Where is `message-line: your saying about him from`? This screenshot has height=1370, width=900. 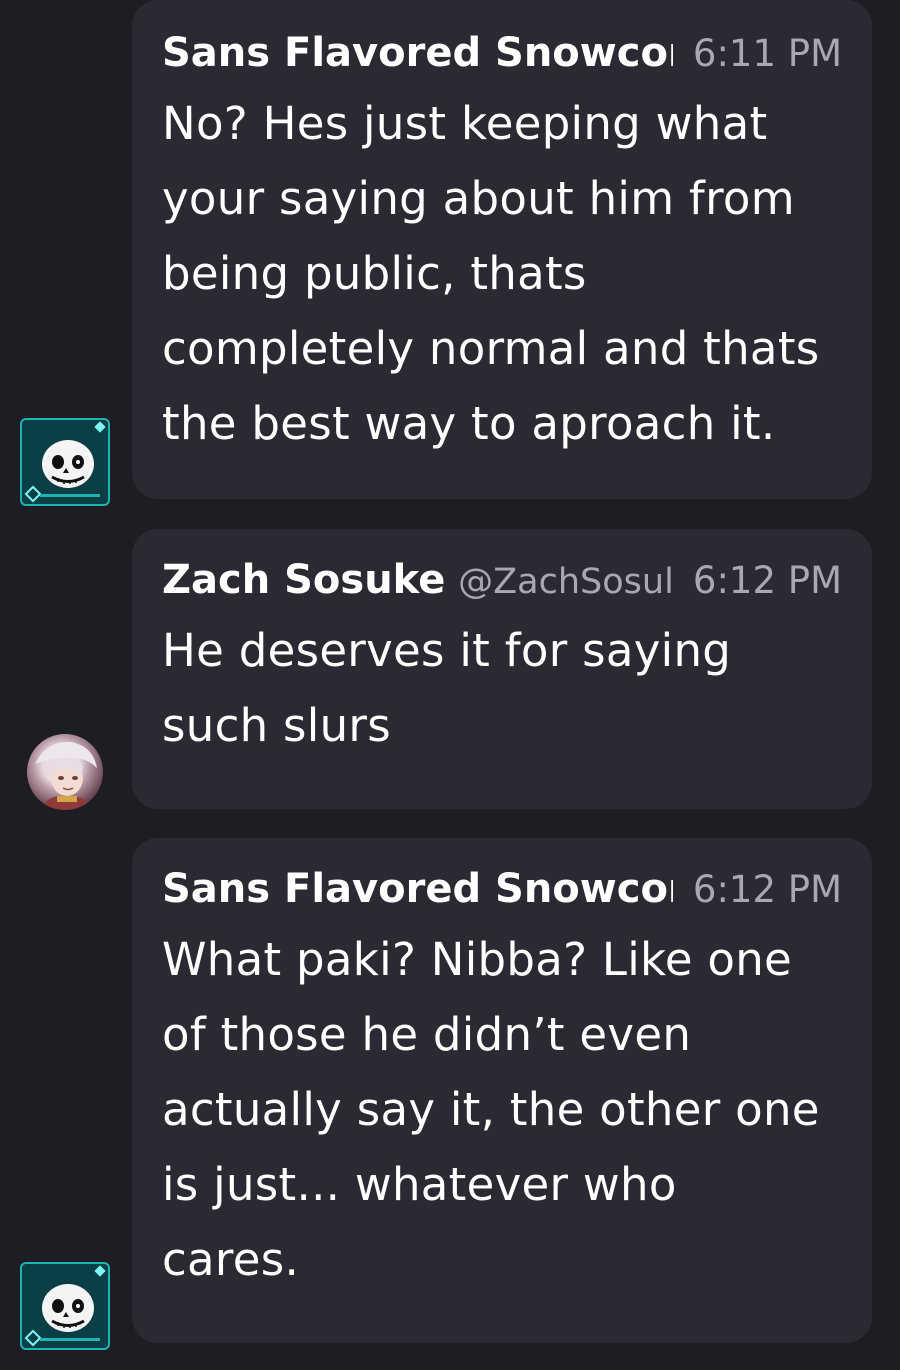
message-line: your saying about him from is located at coordinates (478, 198).